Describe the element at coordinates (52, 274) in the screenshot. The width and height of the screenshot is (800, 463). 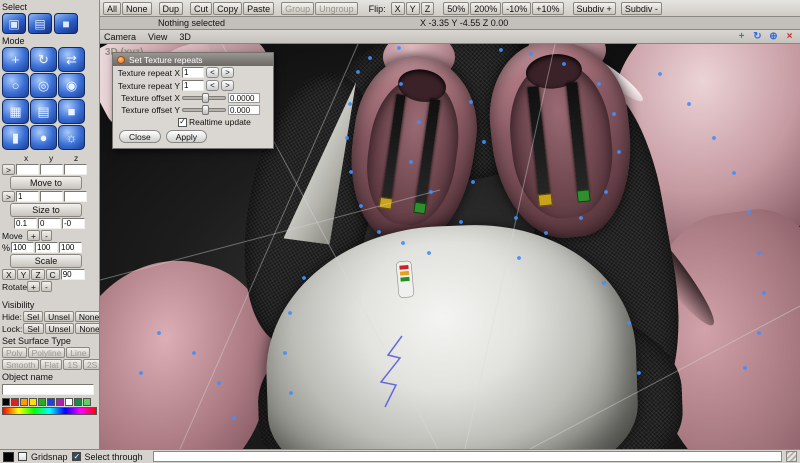
I see `rotate-axis-c-button: C` at that location.